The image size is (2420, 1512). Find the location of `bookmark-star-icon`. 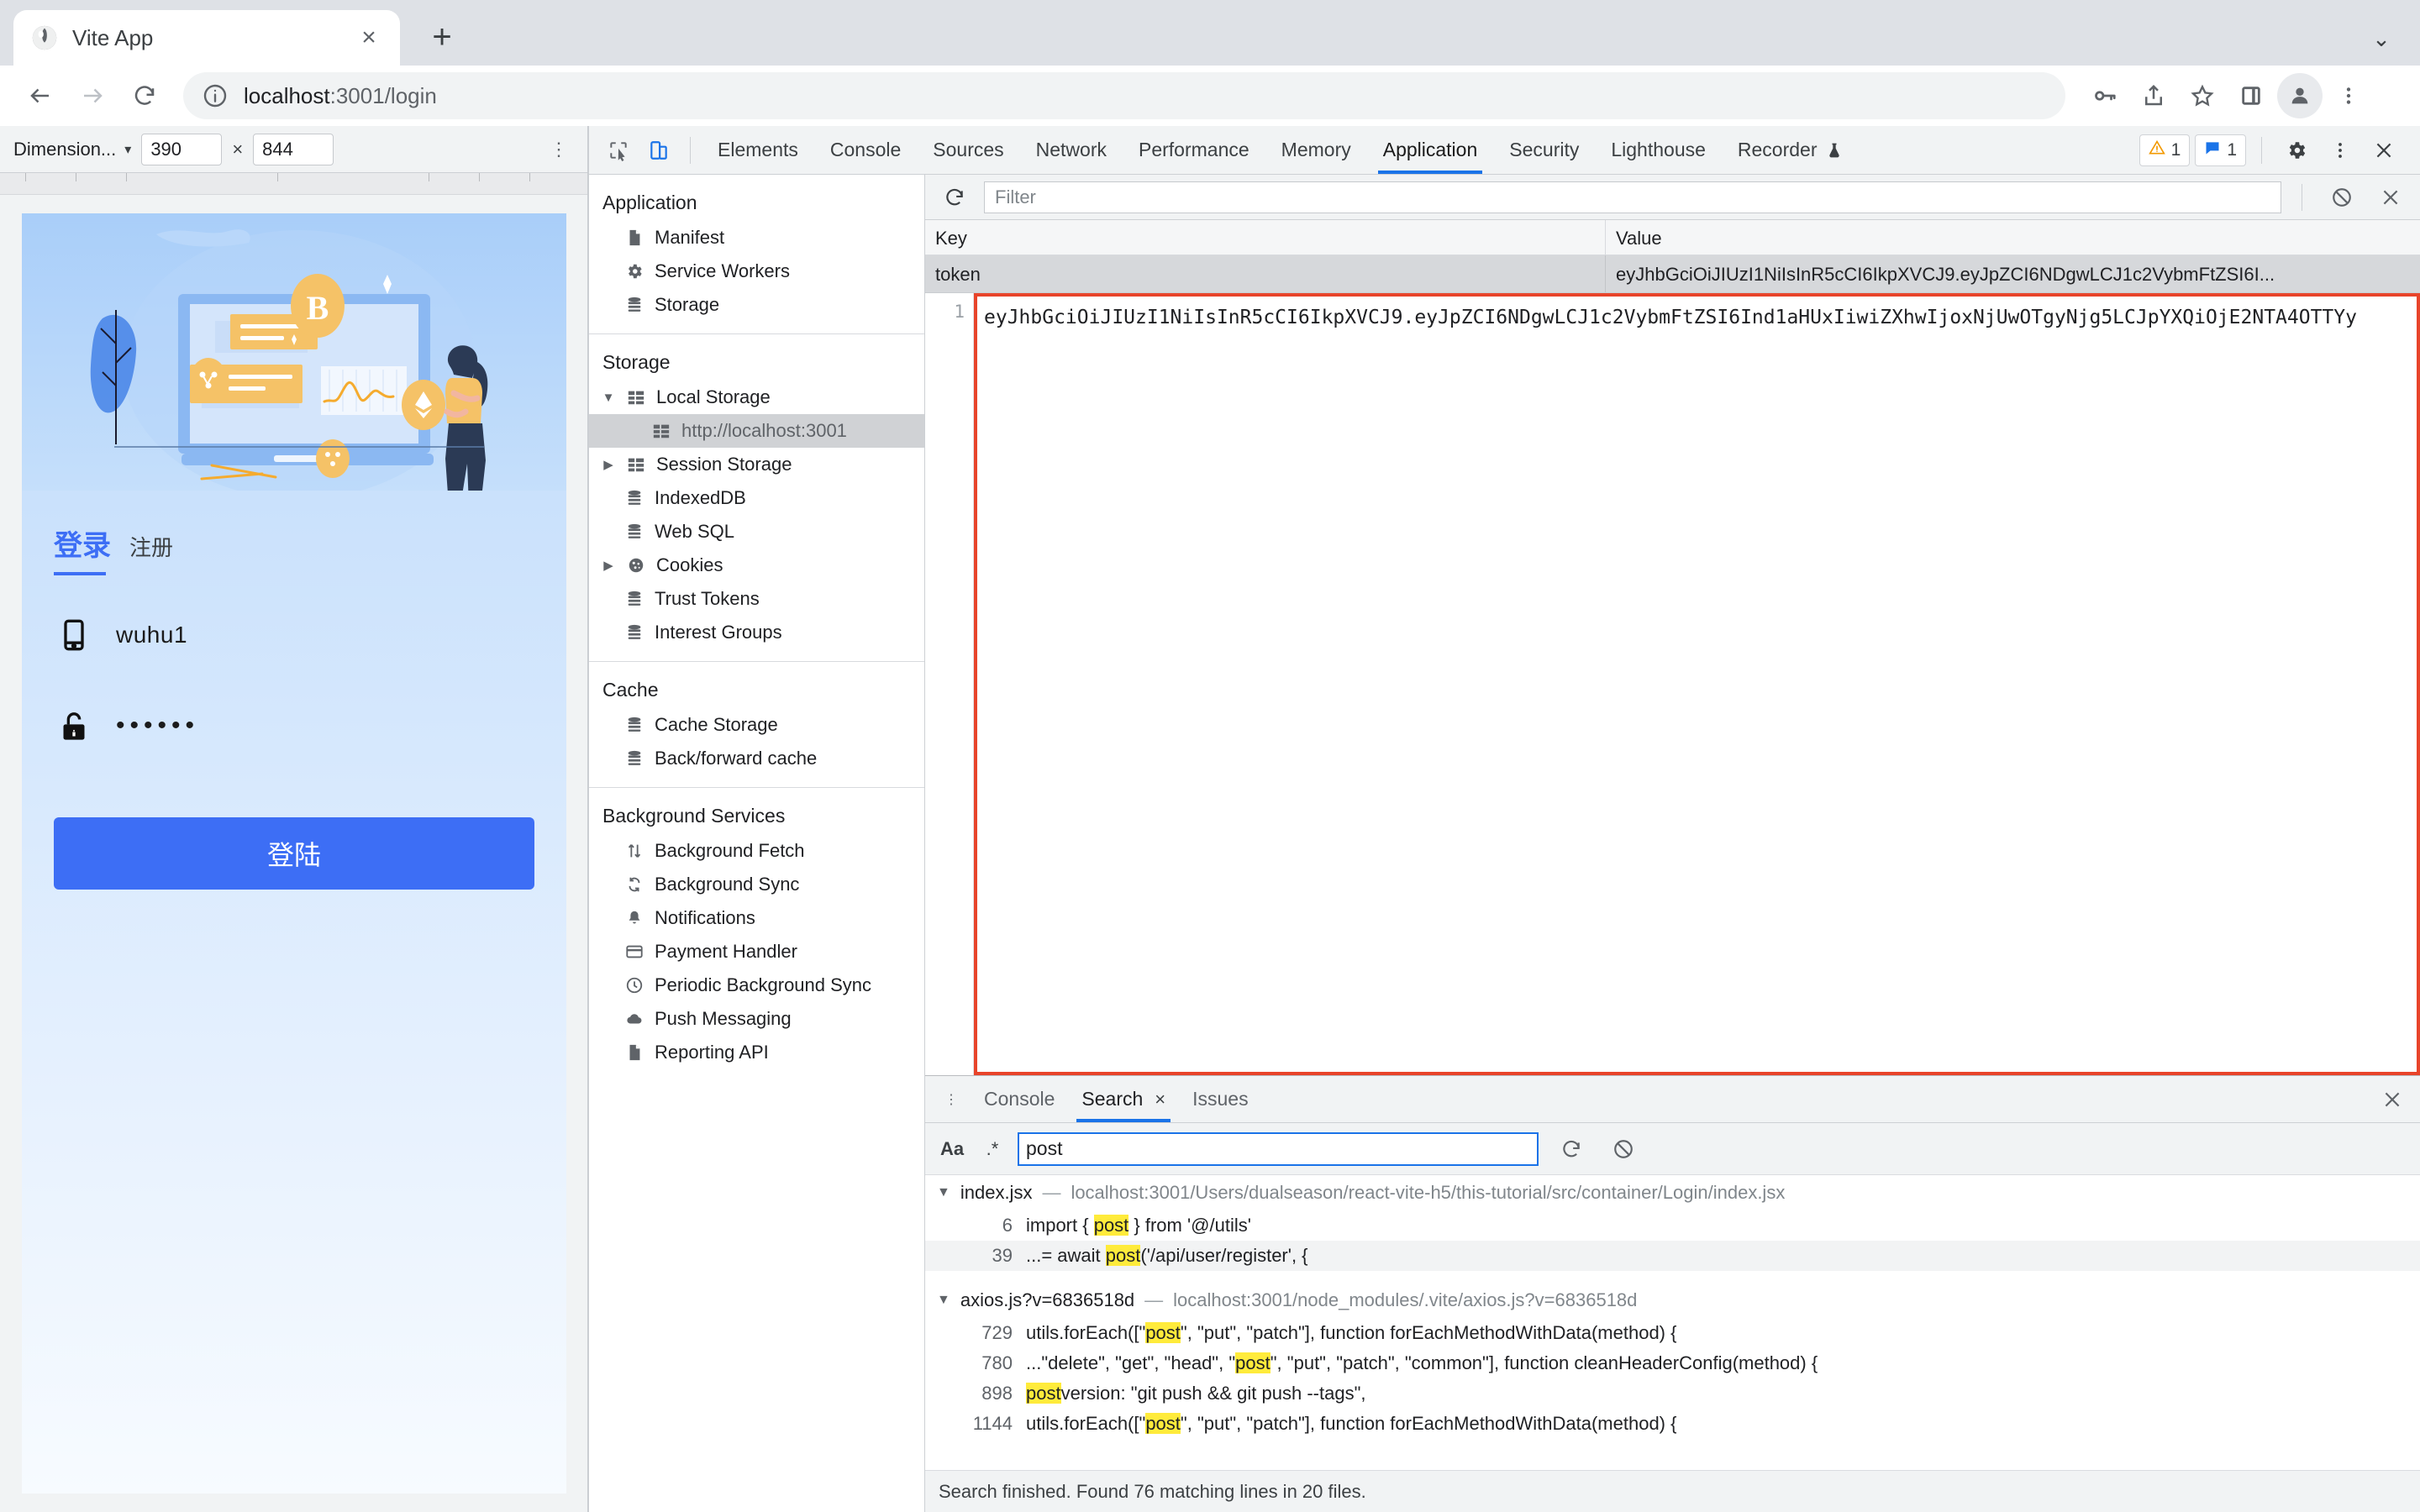

bookmark-star-icon is located at coordinates (2203, 95).